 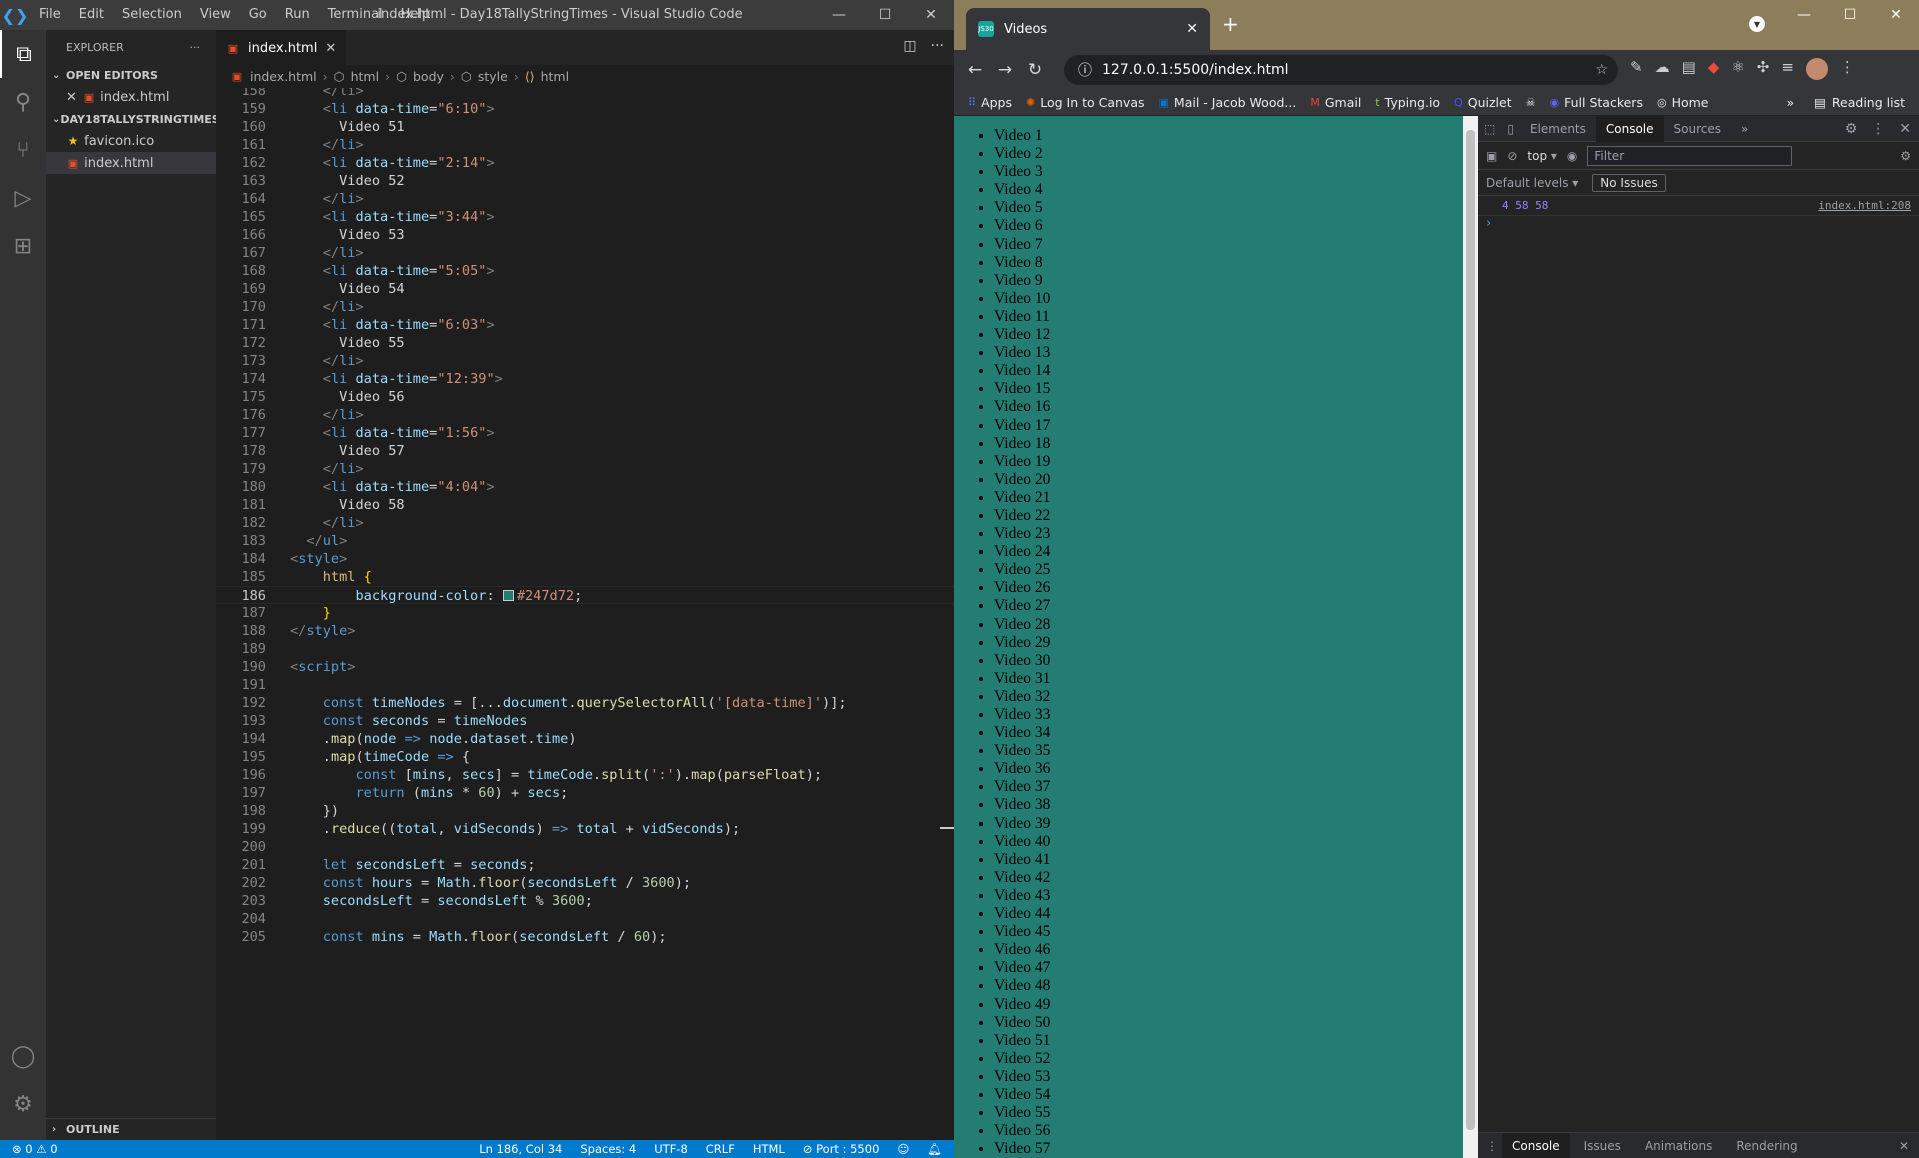 I want to click on console-filter-input: Filter, so click(x=1690, y=155).